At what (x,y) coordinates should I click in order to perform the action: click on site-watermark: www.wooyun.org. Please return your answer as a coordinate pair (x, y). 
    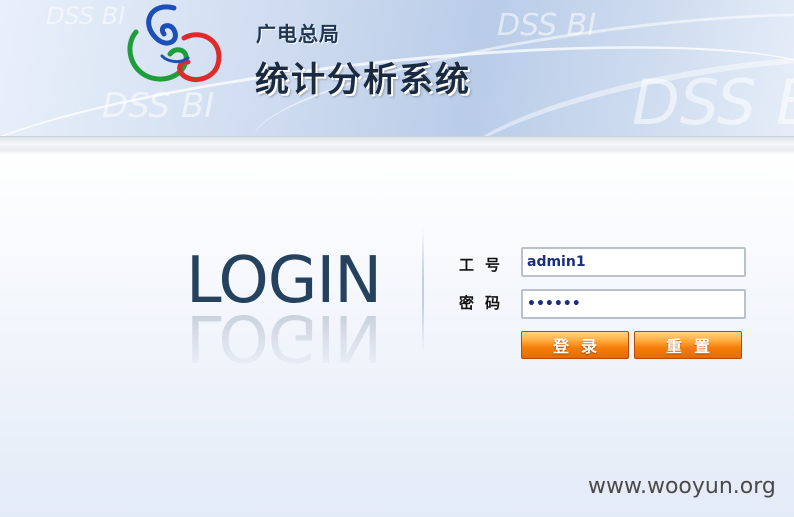
    Looking at the image, I should click on (682, 486).